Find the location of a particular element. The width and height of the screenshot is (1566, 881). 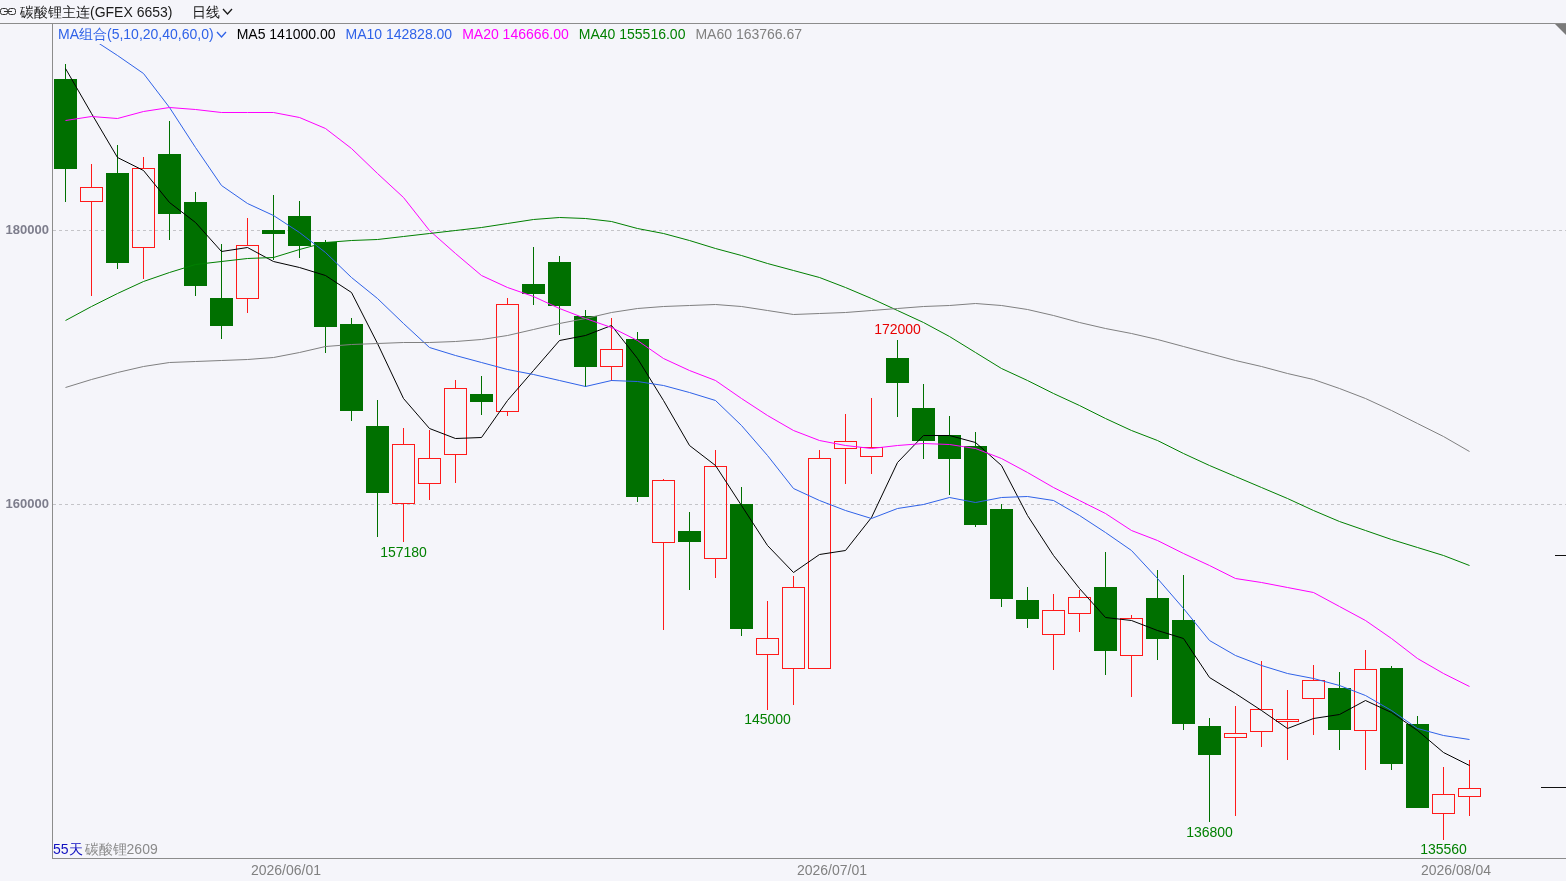

y-axis-label: 180000 is located at coordinates (27, 230).